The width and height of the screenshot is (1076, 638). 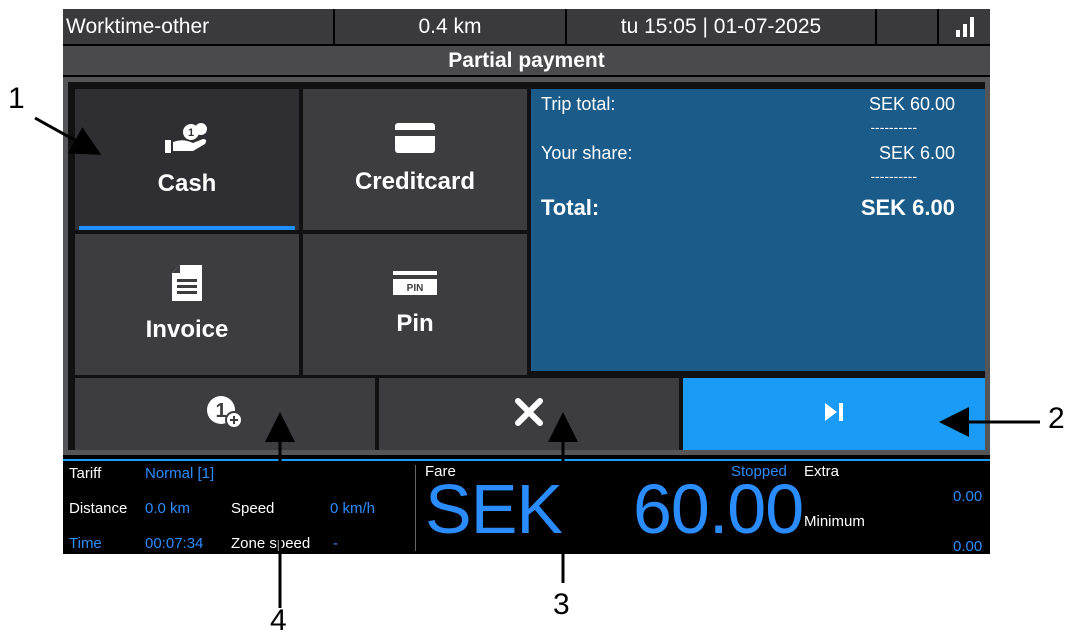 I want to click on callout-2: 2, so click(x=1056, y=418).